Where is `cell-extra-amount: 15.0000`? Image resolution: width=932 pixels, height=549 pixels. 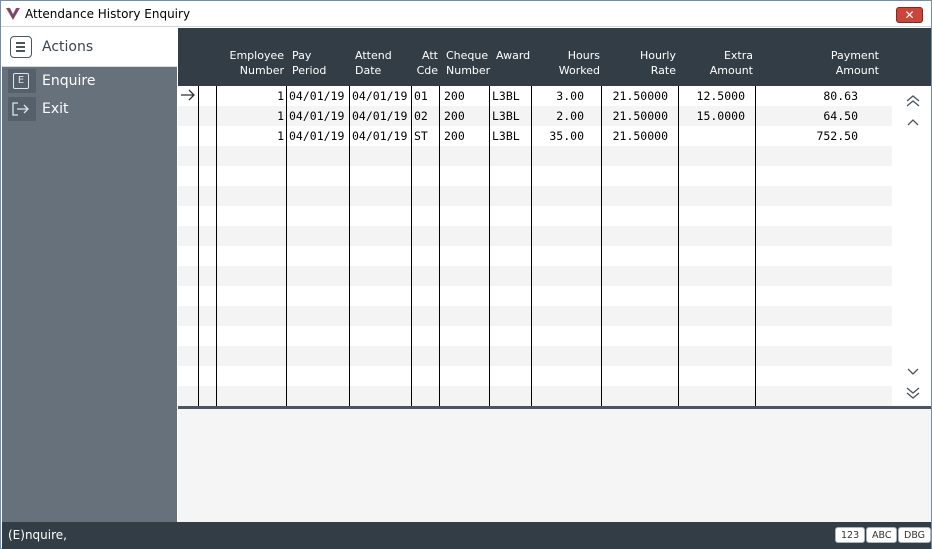
cell-extra-amount: 15.0000 is located at coordinates (713, 116).